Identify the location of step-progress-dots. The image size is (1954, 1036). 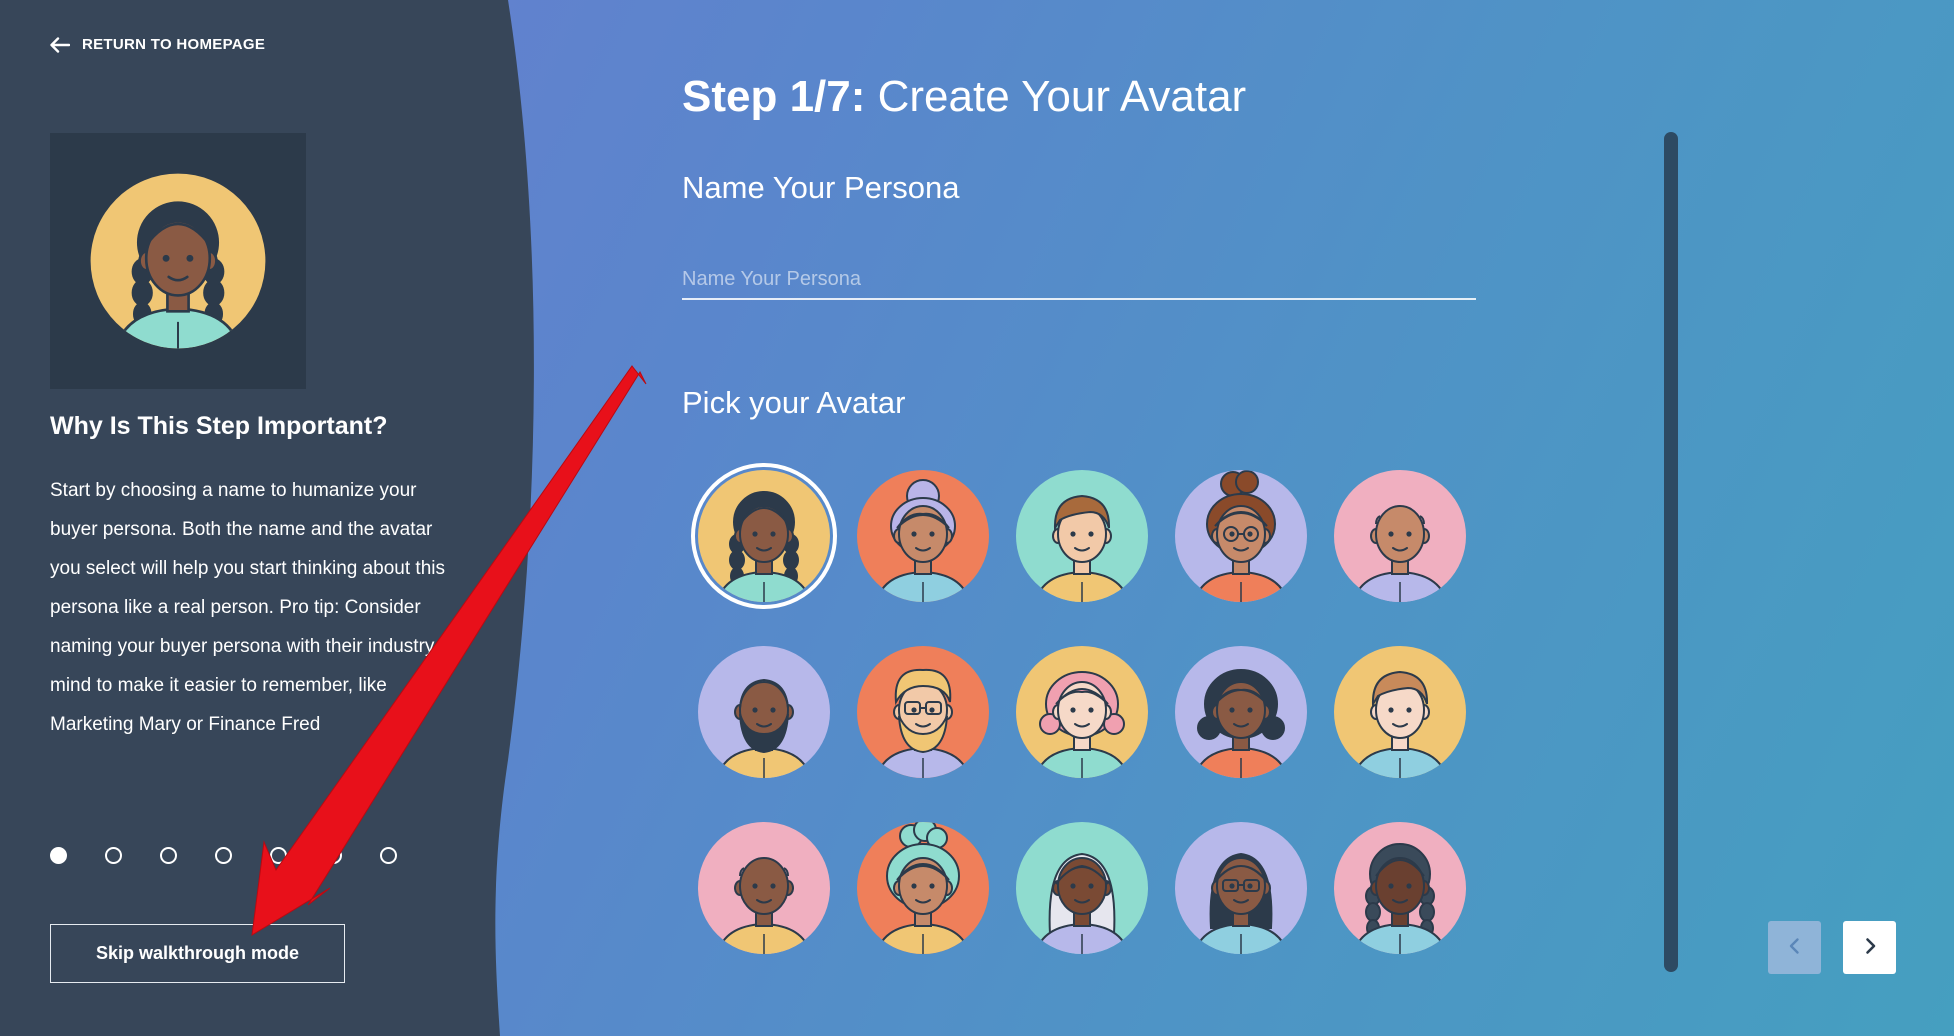
(223, 855).